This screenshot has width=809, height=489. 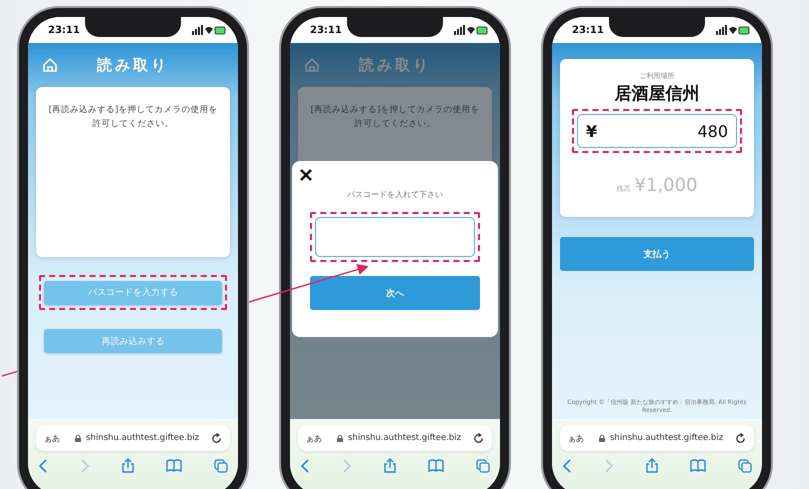 What do you see at coordinates (666, 185) in the screenshot?
I see `balance-value: ¥1,000` at bounding box center [666, 185].